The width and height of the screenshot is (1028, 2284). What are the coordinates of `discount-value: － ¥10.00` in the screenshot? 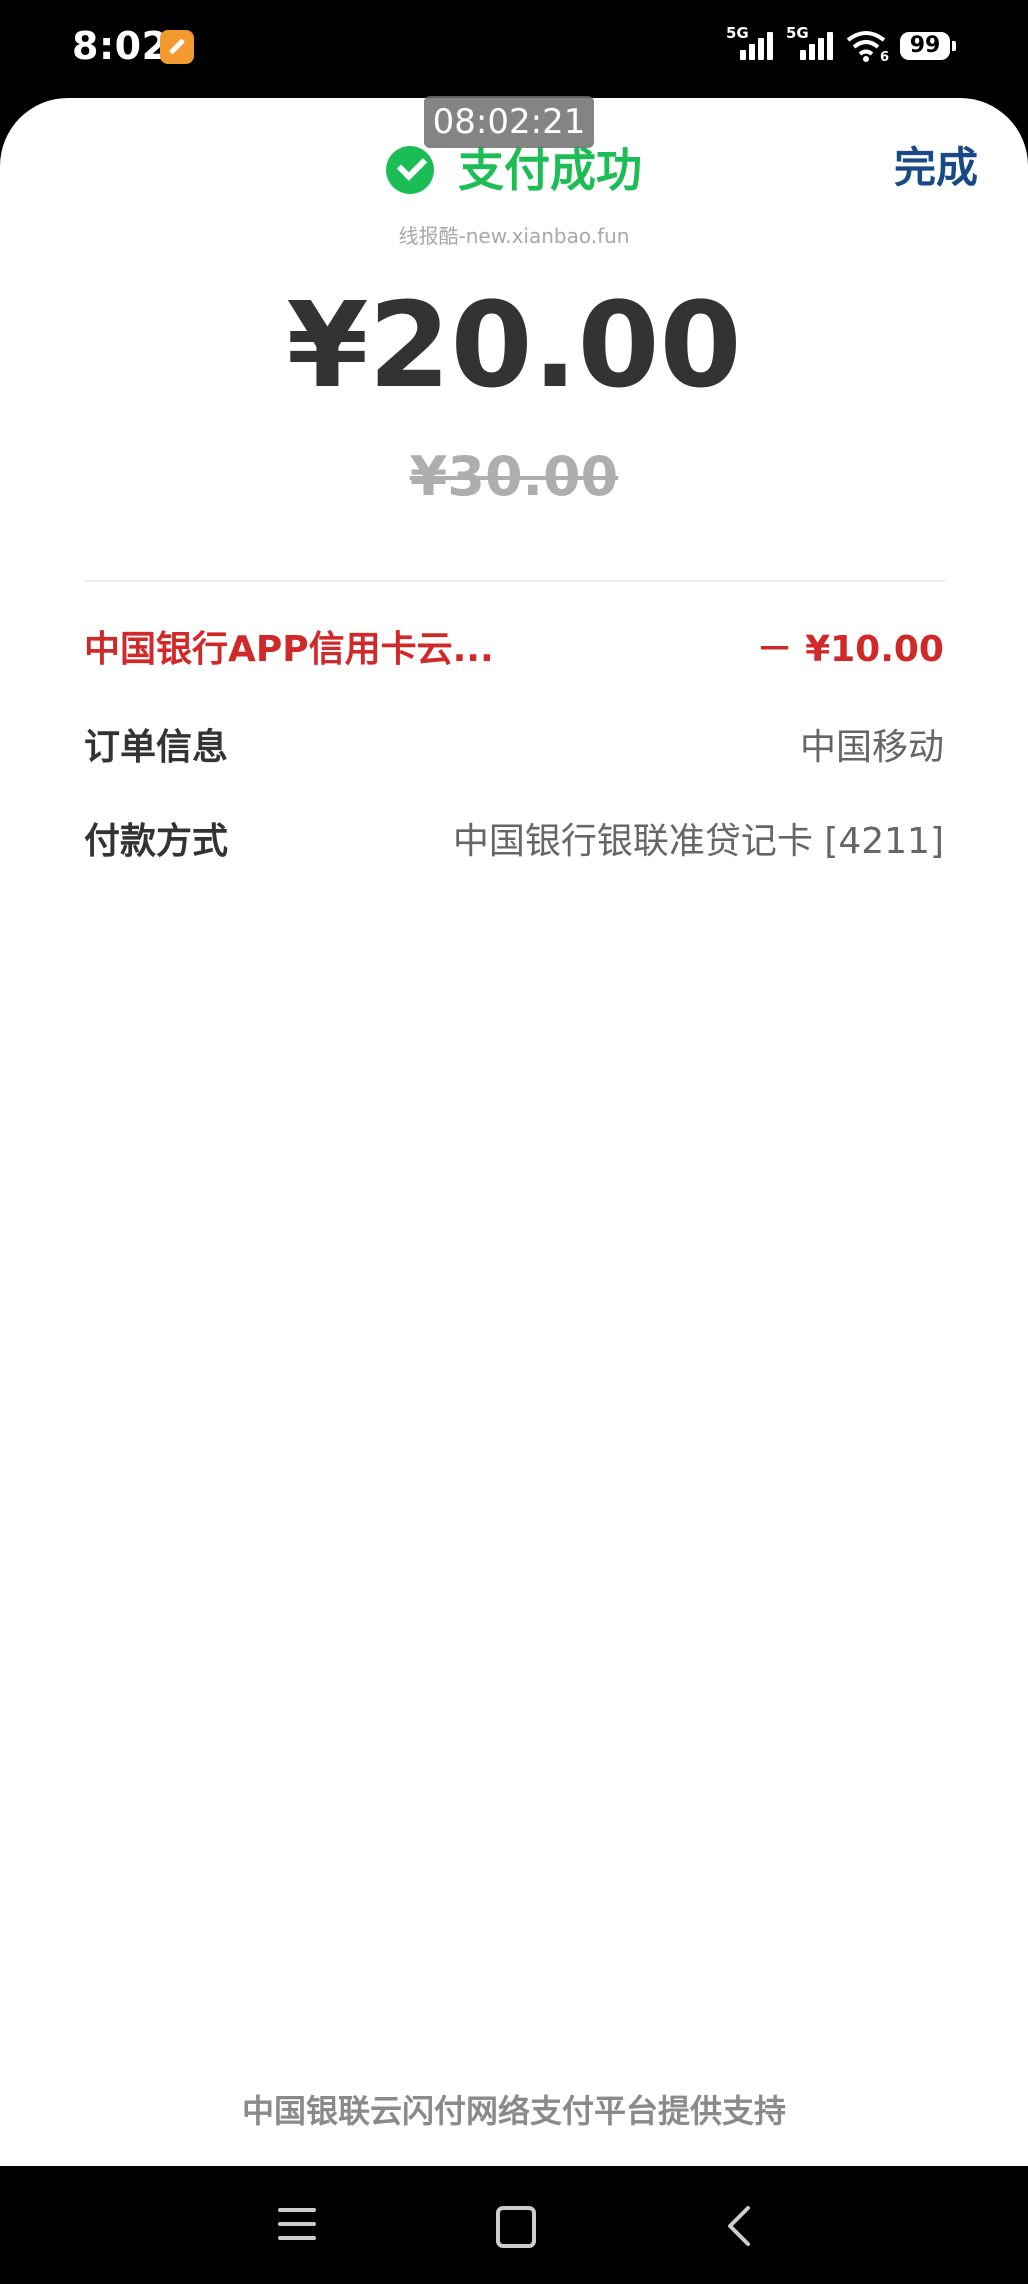 It's located at (850, 649).